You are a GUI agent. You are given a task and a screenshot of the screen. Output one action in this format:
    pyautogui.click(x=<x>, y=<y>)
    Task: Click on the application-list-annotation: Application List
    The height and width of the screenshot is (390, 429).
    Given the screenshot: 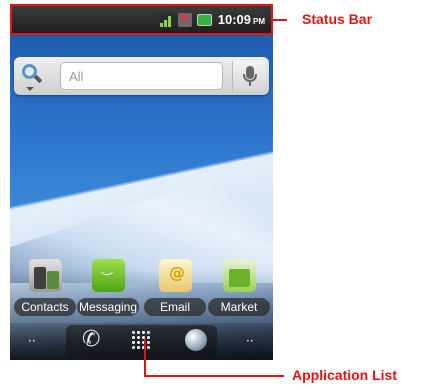 What is the action you would take?
    pyautogui.click(x=344, y=375)
    